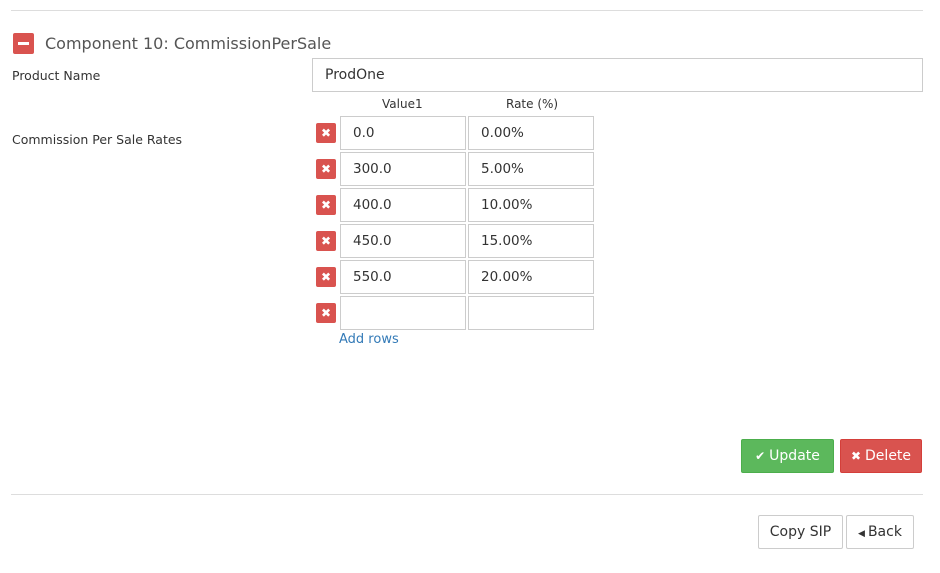  Describe the element at coordinates (617, 75) in the screenshot. I see `product-name-input` at that location.